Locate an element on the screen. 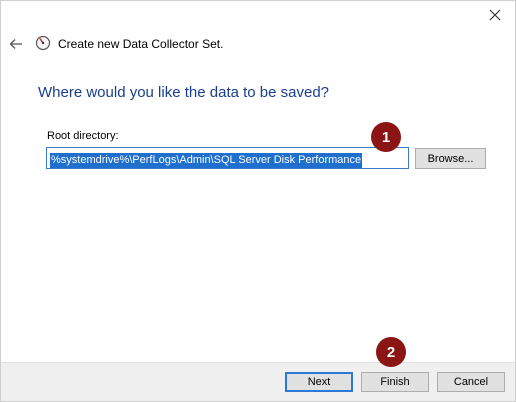 The width and height of the screenshot is (516, 402). back-arrow-icon is located at coordinates (15, 44).